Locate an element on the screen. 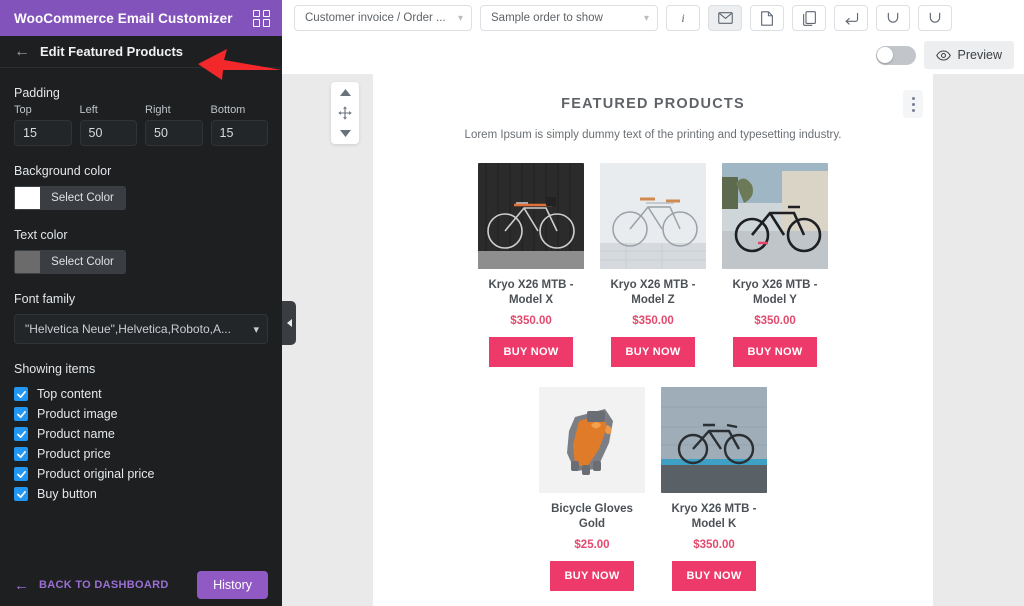 Image resolution: width=1024 pixels, height=606 pixels. text-select-color-button: Select Color is located at coordinates (83, 262).